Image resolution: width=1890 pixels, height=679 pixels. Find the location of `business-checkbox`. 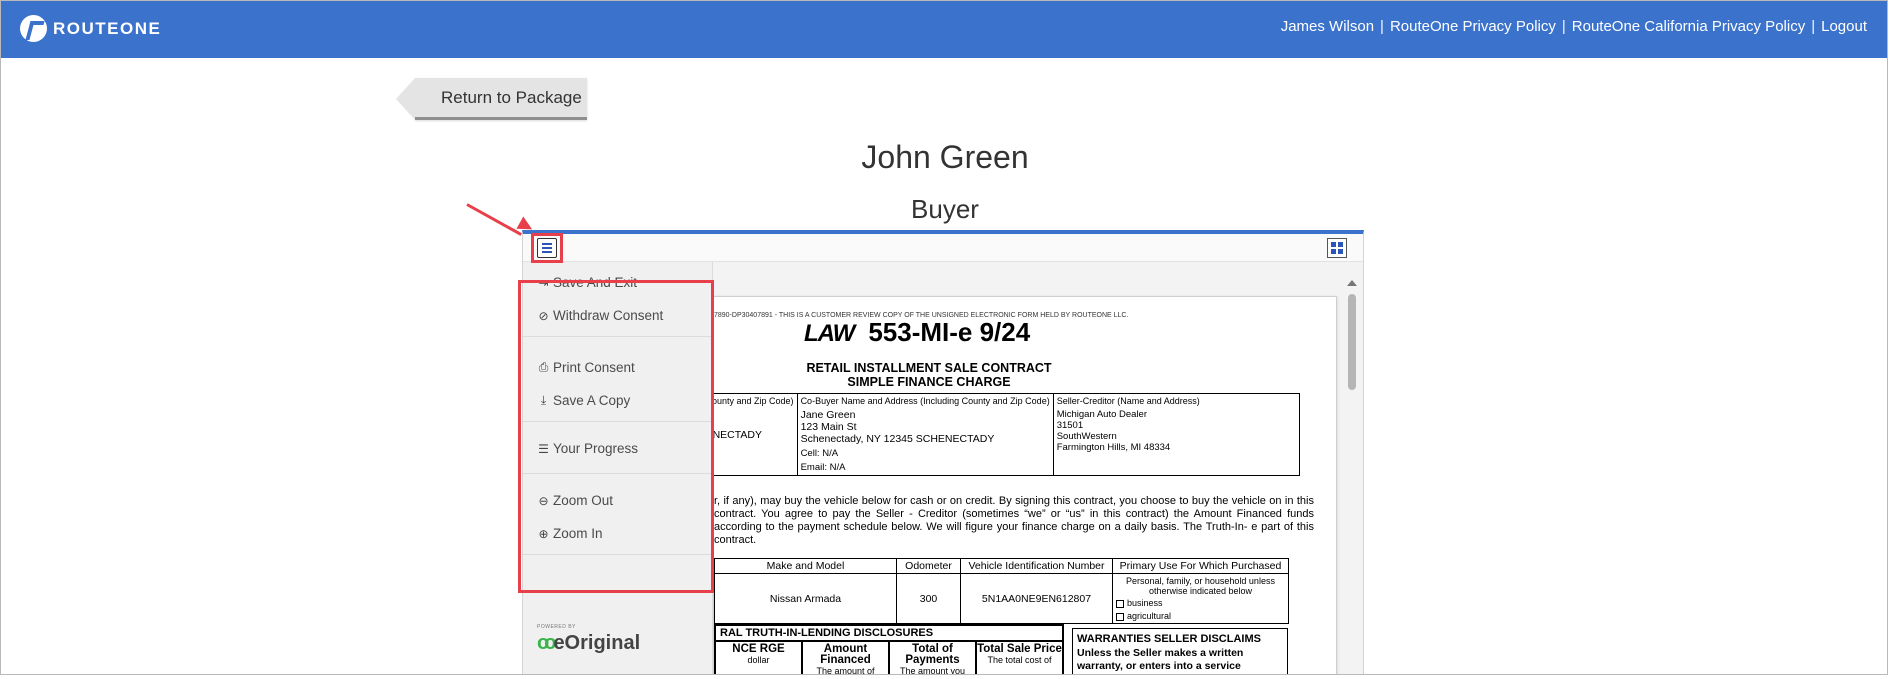

business-checkbox is located at coordinates (1120, 603).